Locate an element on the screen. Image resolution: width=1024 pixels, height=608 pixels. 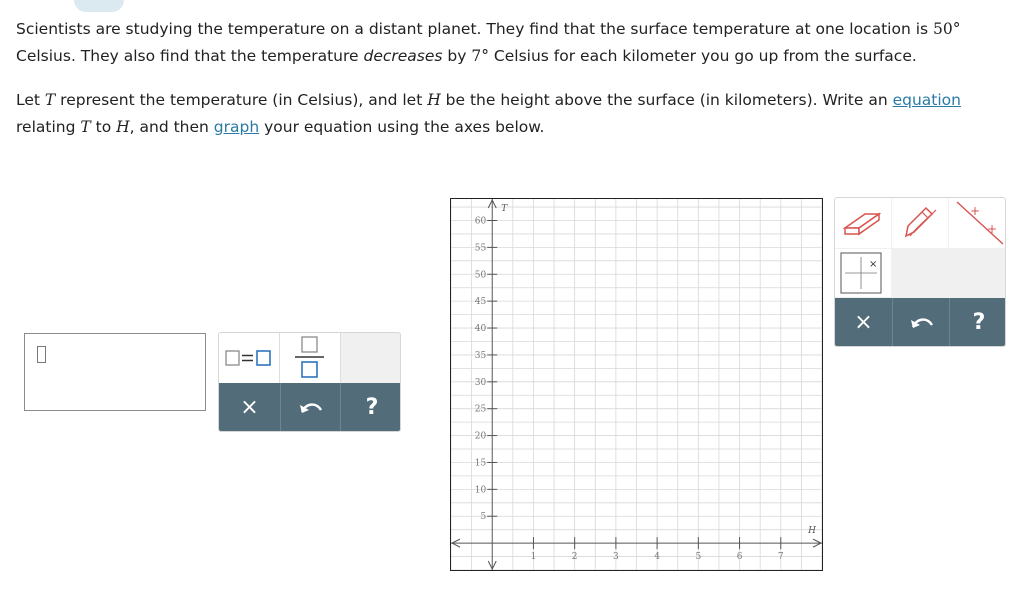
graph-help-button: ? is located at coordinates (977, 322).